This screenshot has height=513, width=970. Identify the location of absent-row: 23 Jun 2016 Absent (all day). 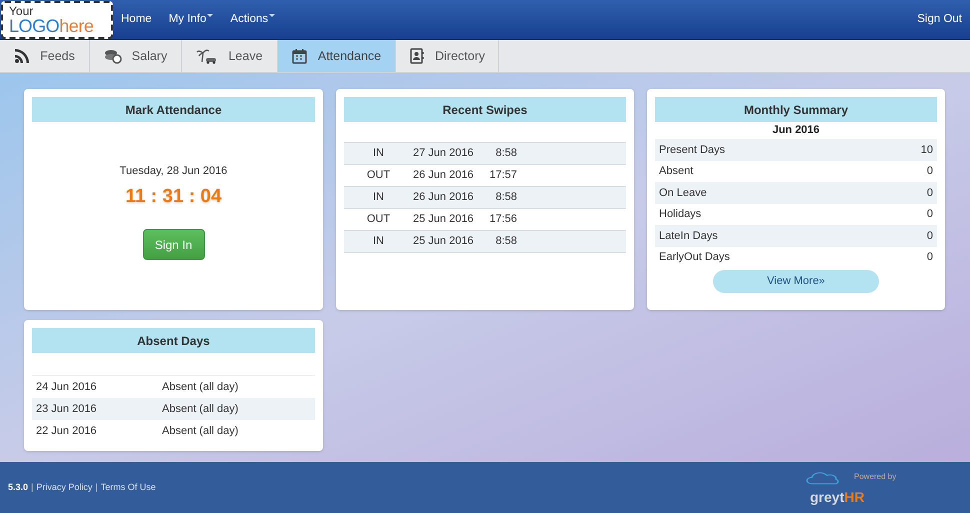
(173, 409).